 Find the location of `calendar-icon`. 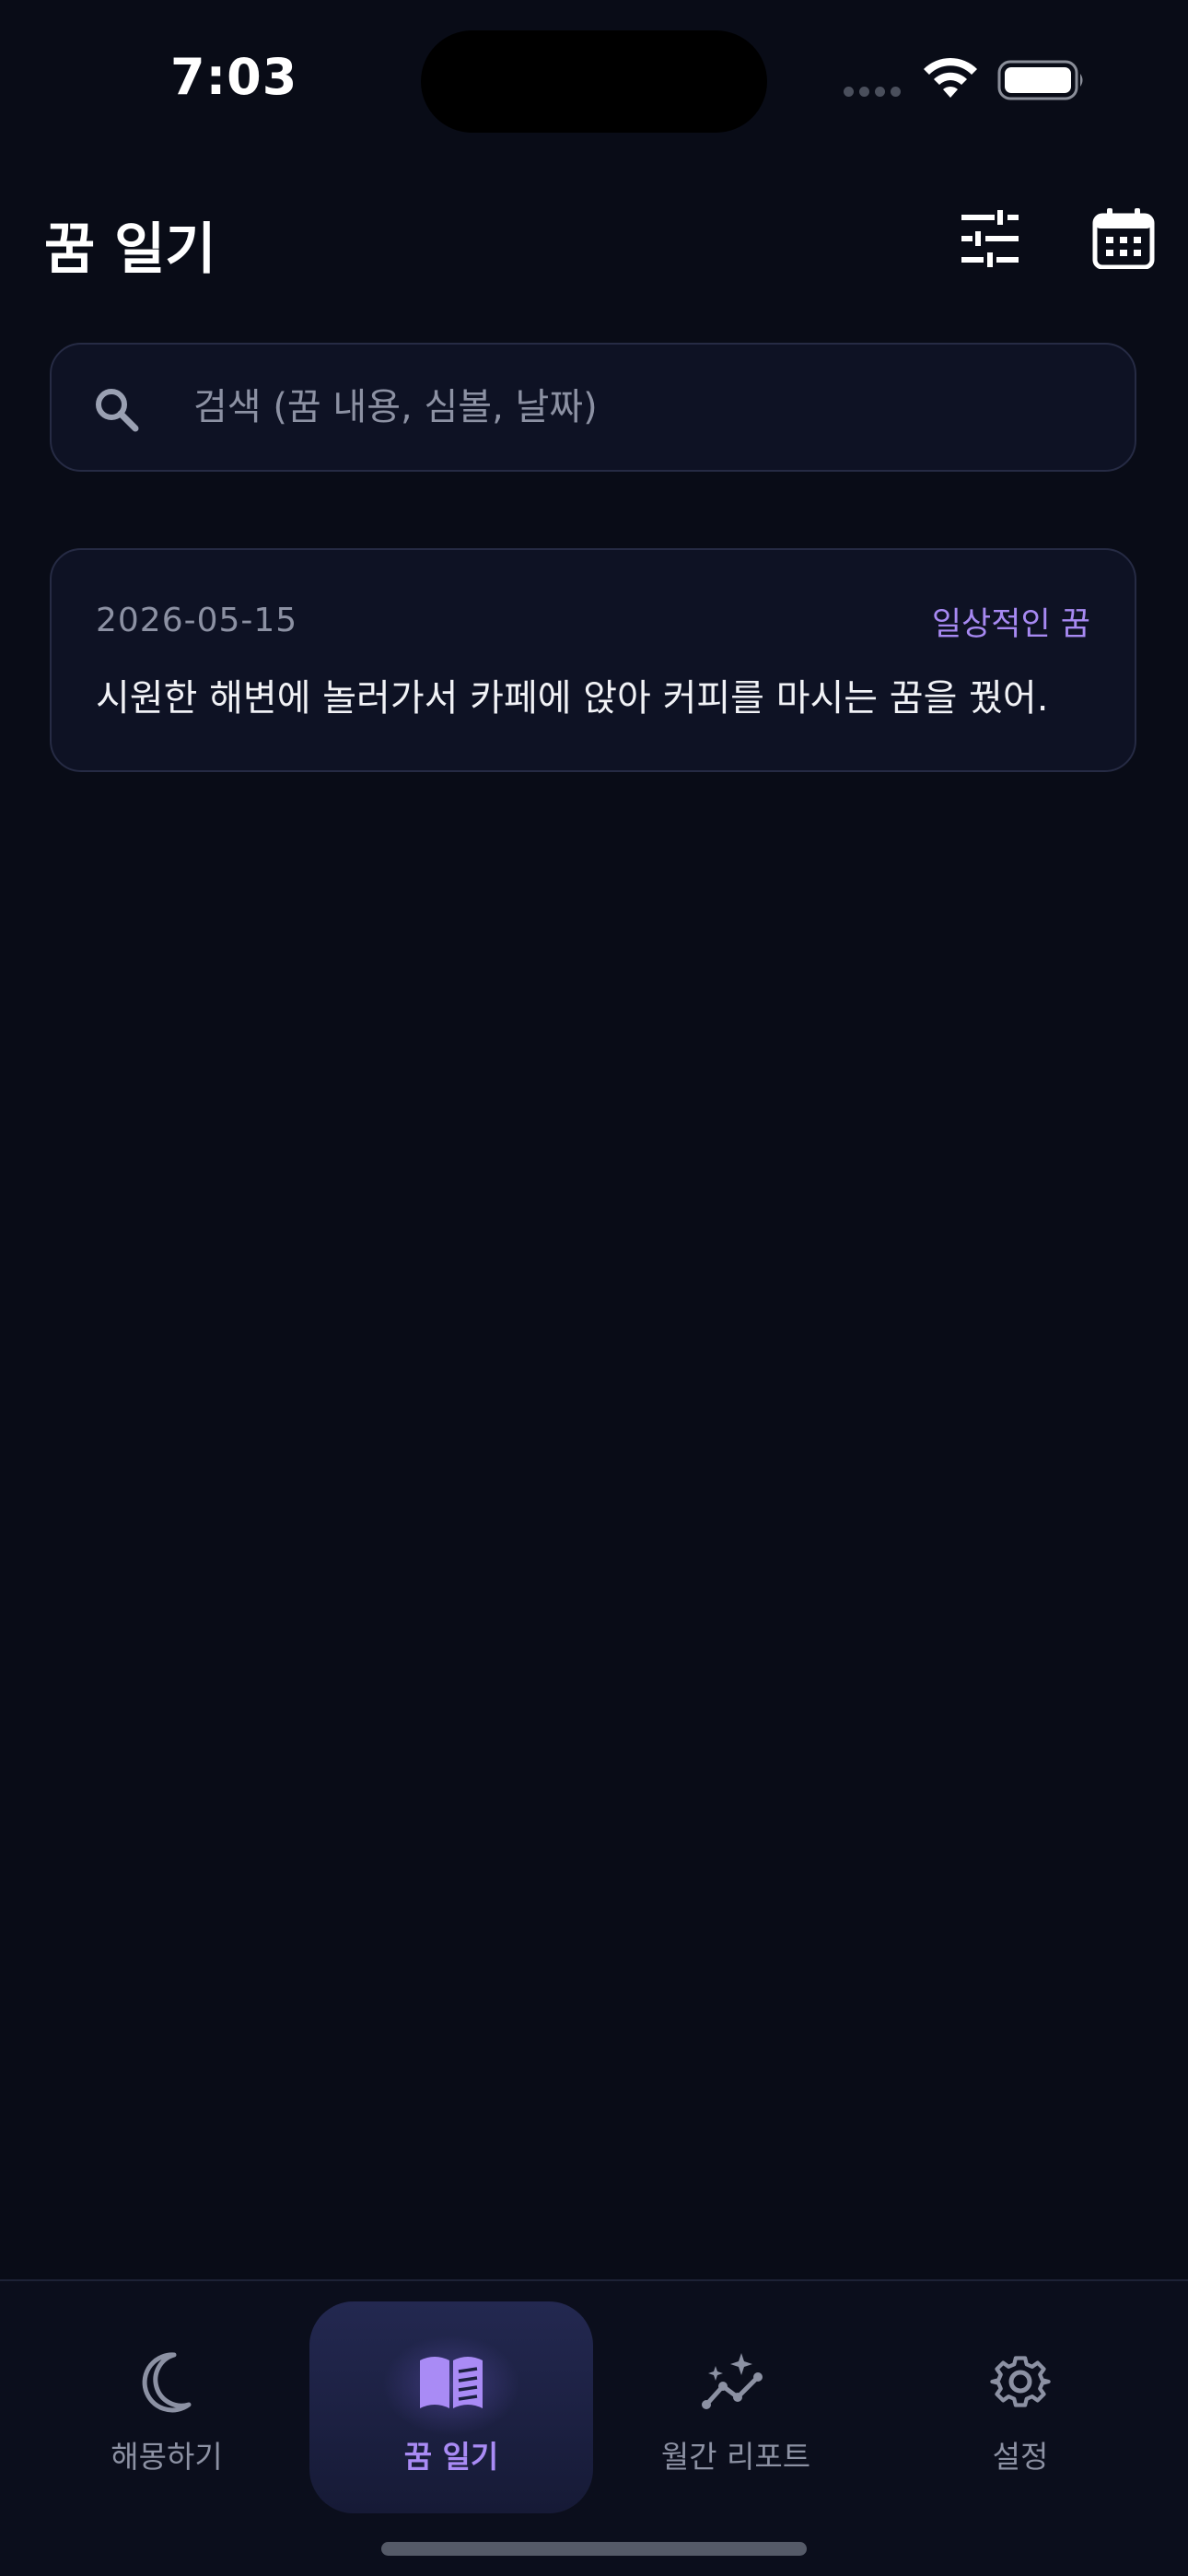

calendar-icon is located at coordinates (1123, 238).